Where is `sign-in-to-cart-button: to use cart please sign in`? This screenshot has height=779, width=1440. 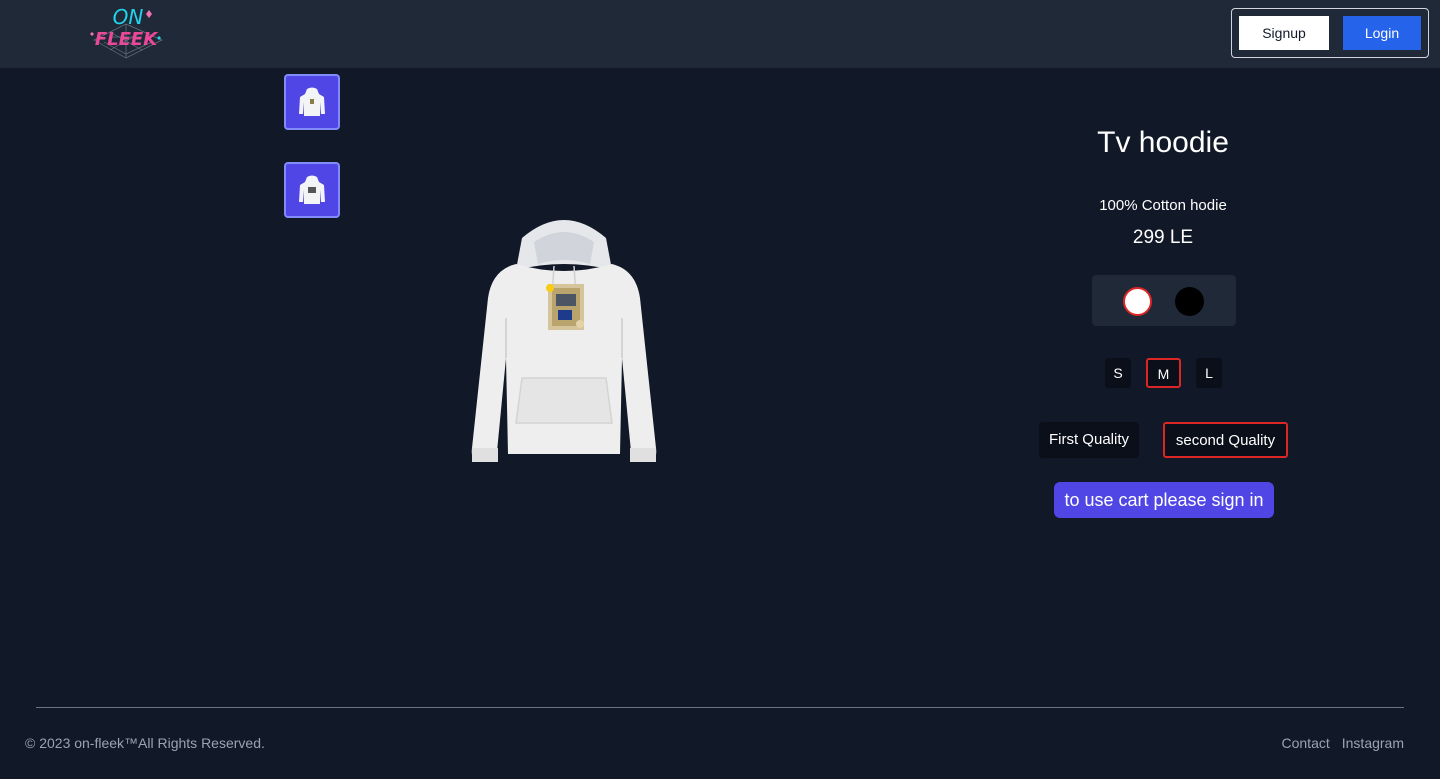
sign-in-to-cart-button: to use cart please sign in is located at coordinates (1164, 500).